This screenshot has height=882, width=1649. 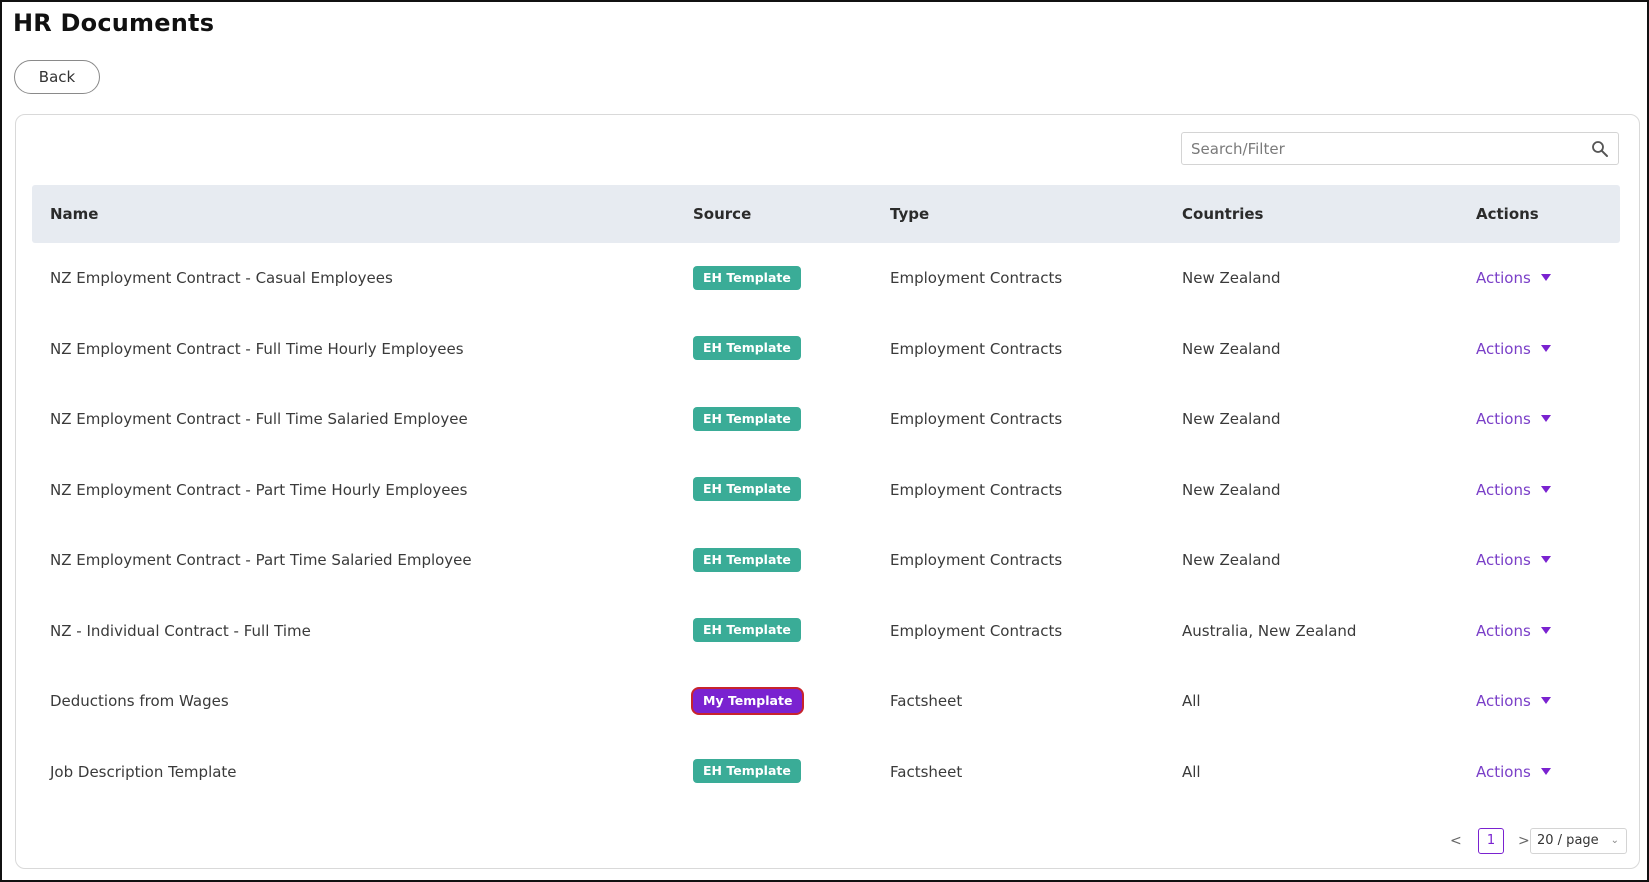 I want to click on chevron-down-icon: ⌄, so click(x=1614, y=840).